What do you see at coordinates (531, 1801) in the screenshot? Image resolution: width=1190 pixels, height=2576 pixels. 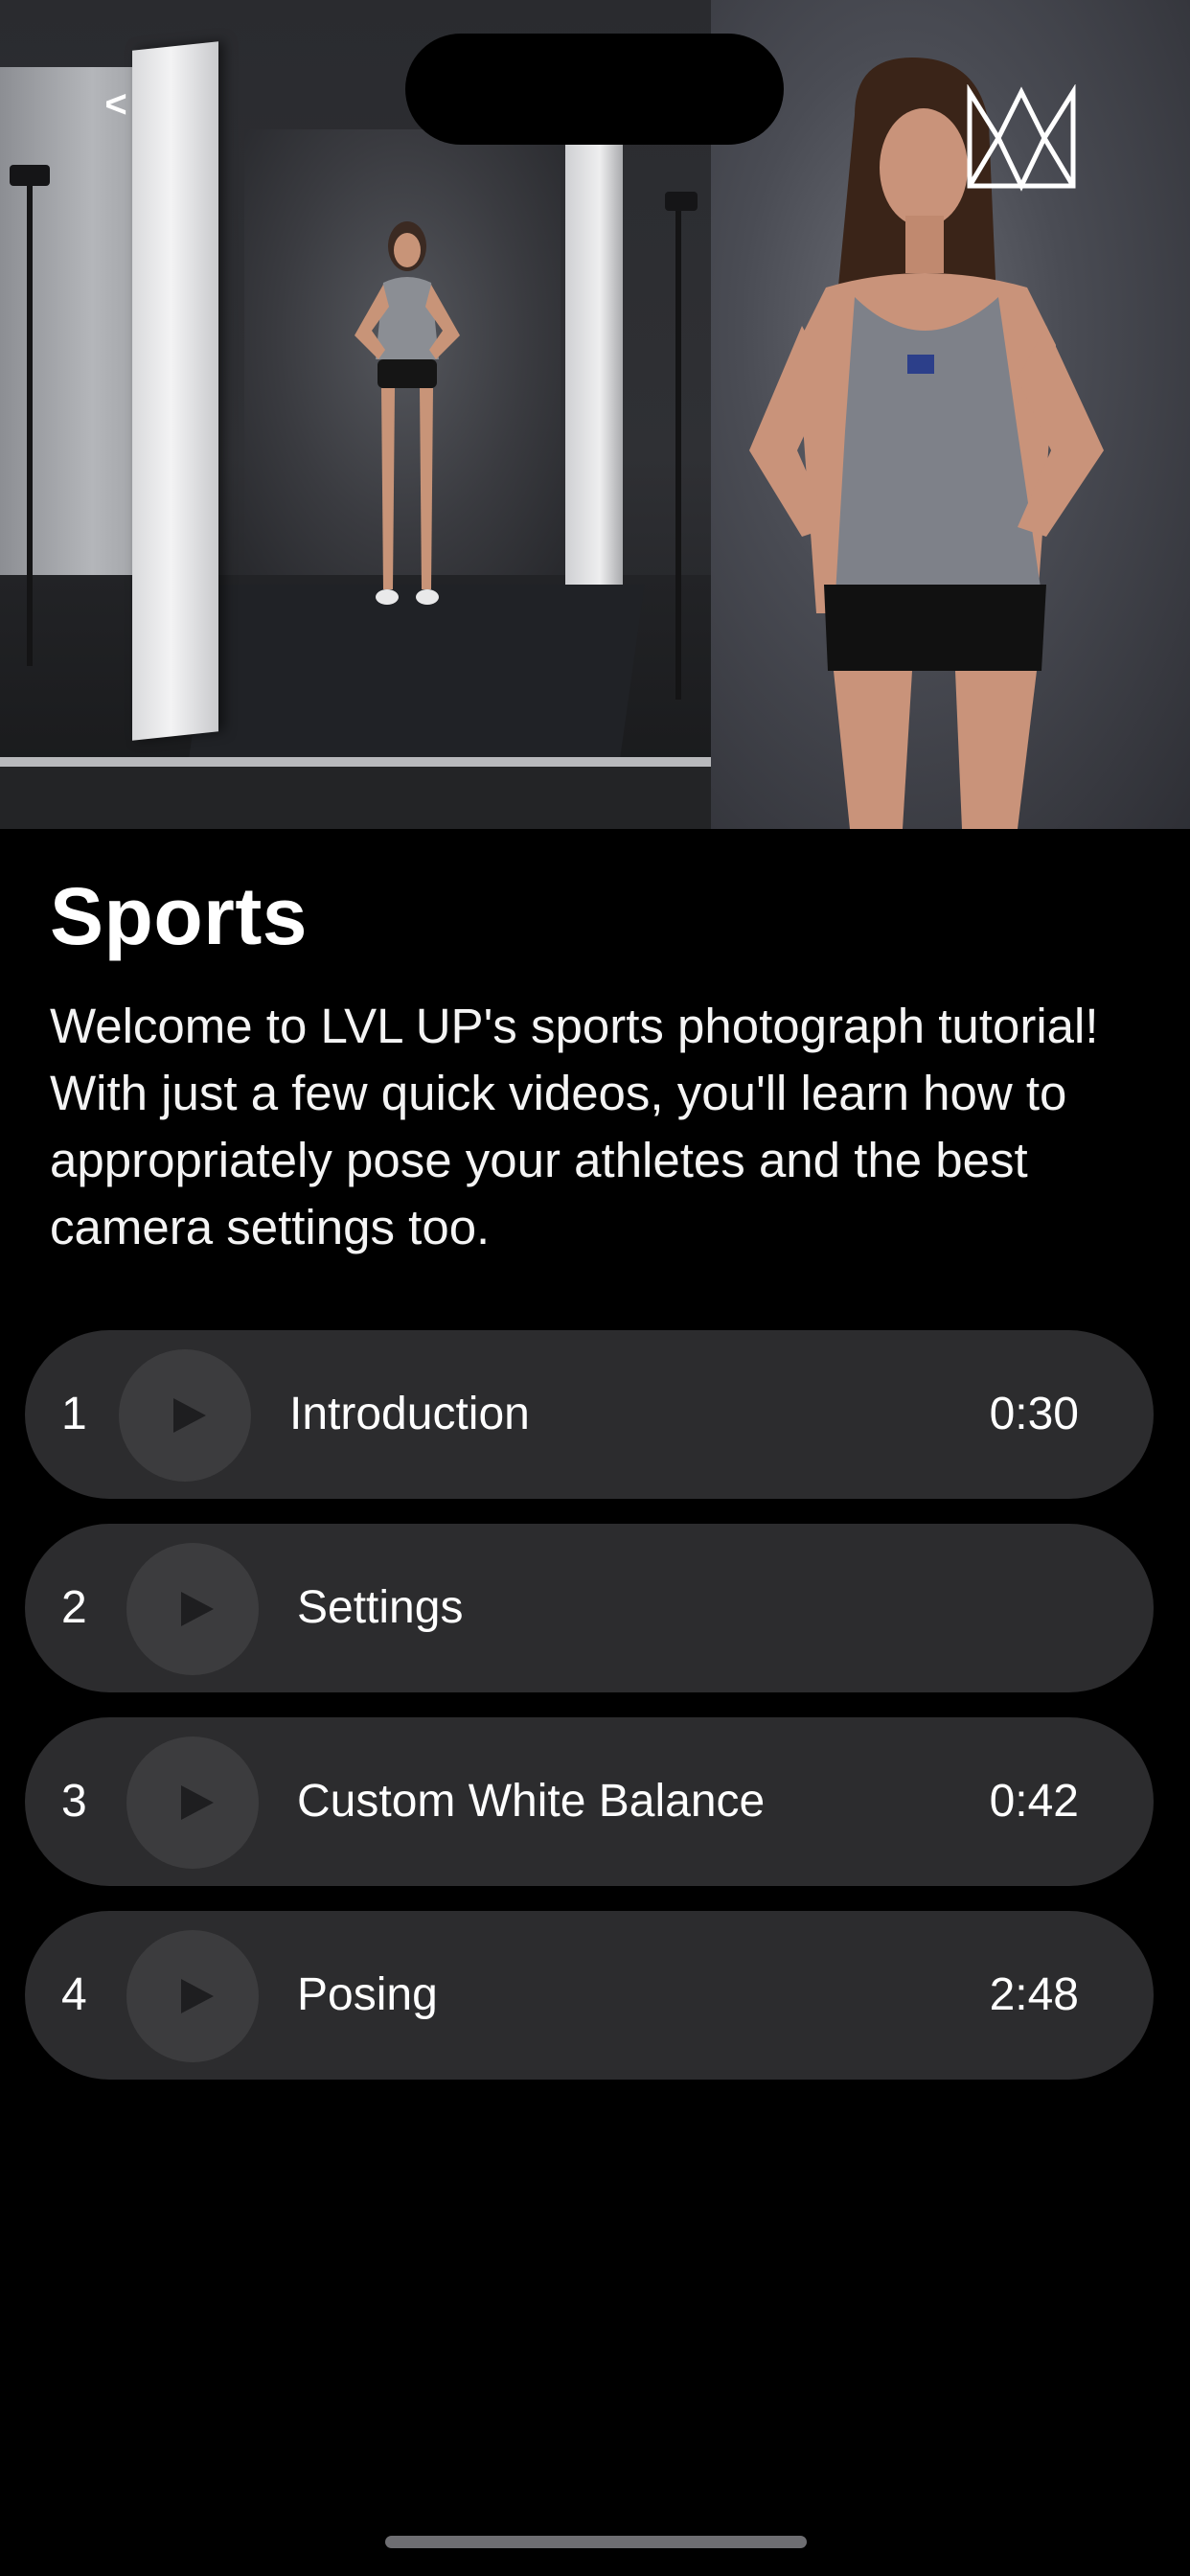 I see `video-title: Custom White Balance` at bounding box center [531, 1801].